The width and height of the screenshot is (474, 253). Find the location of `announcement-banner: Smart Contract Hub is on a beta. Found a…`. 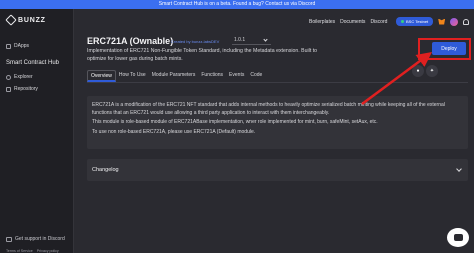

announcement-banner: Smart Contract Hub is on a beta. Found a… is located at coordinates (237, 4).